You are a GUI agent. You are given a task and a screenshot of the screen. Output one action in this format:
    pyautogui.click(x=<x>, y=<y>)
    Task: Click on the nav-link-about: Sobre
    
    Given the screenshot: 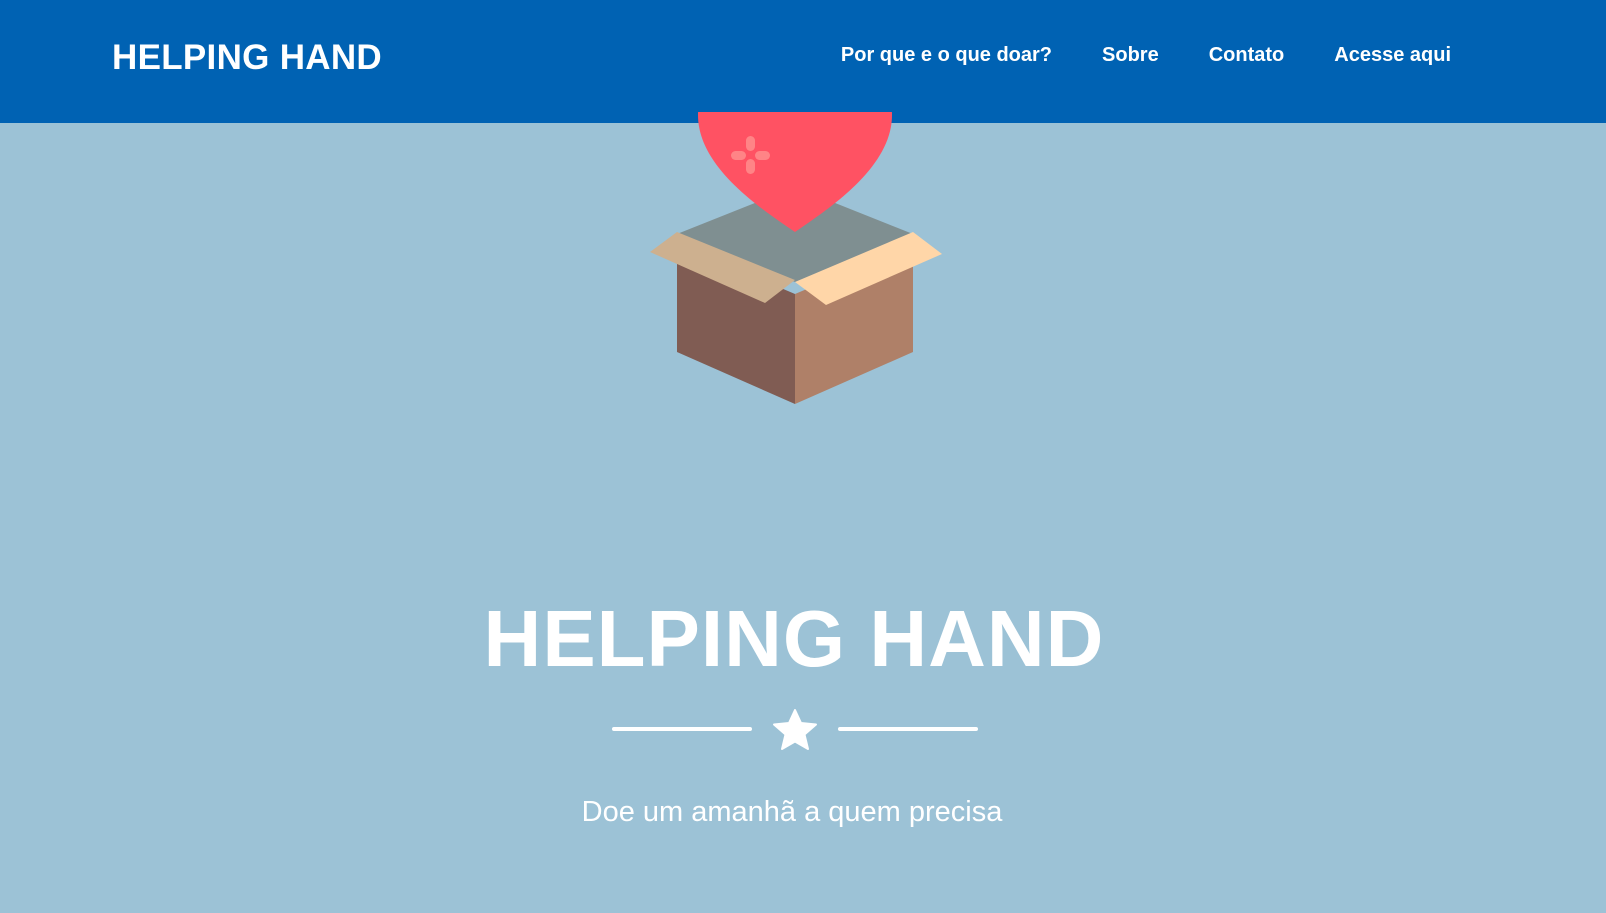 What is the action you would take?
    pyautogui.click(x=1130, y=55)
    